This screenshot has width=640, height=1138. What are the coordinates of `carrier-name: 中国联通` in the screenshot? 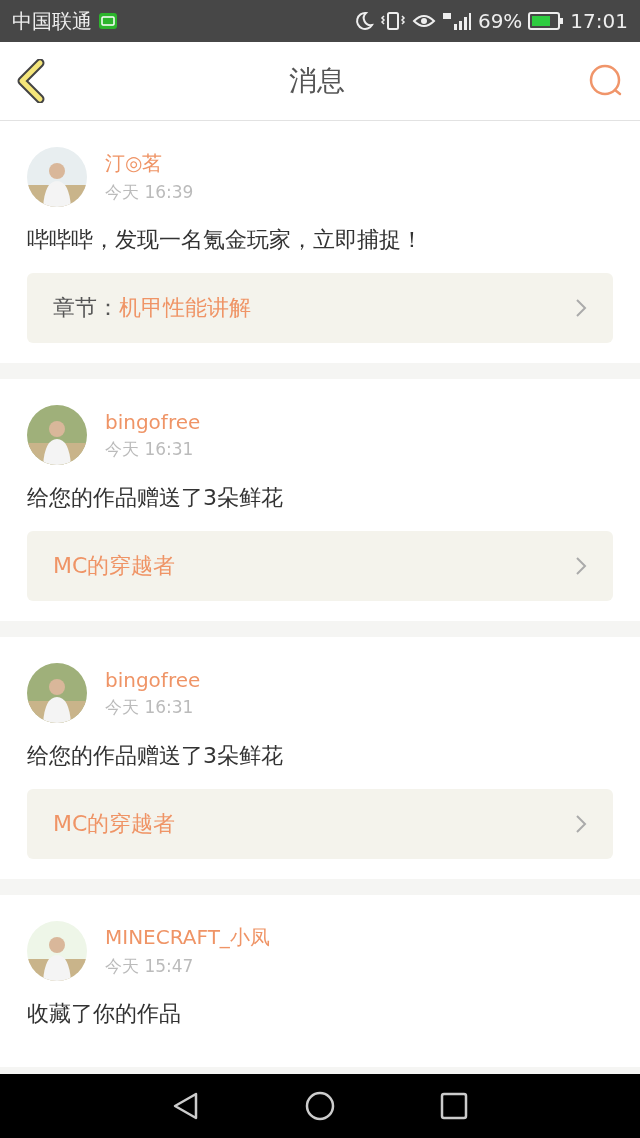 It's located at (52, 21).